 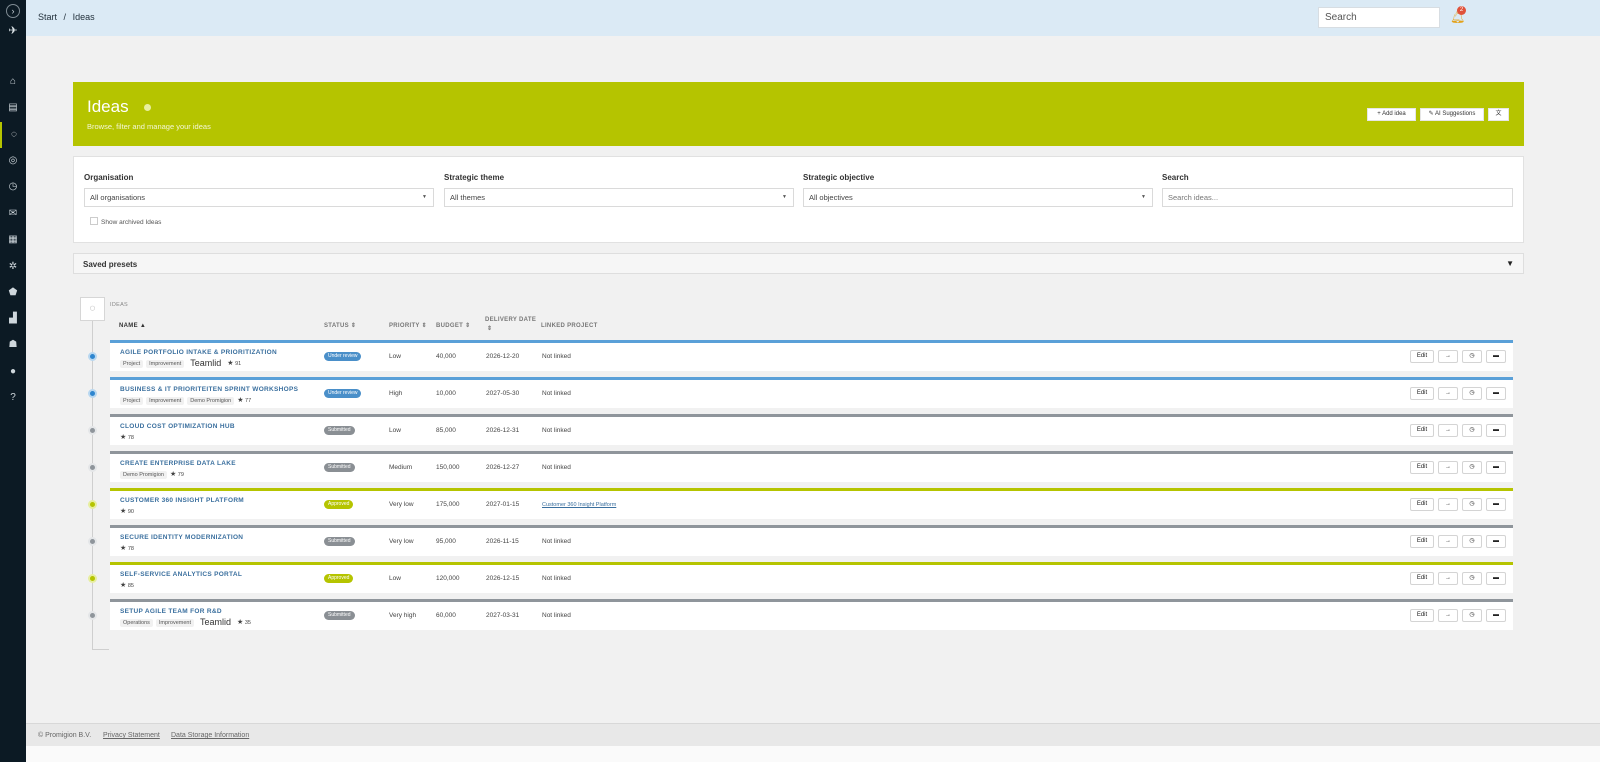 What do you see at coordinates (579, 505) in the screenshot?
I see `linked-project-cell: Customer 360 Insight Platform` at bounding box center [579, 505].